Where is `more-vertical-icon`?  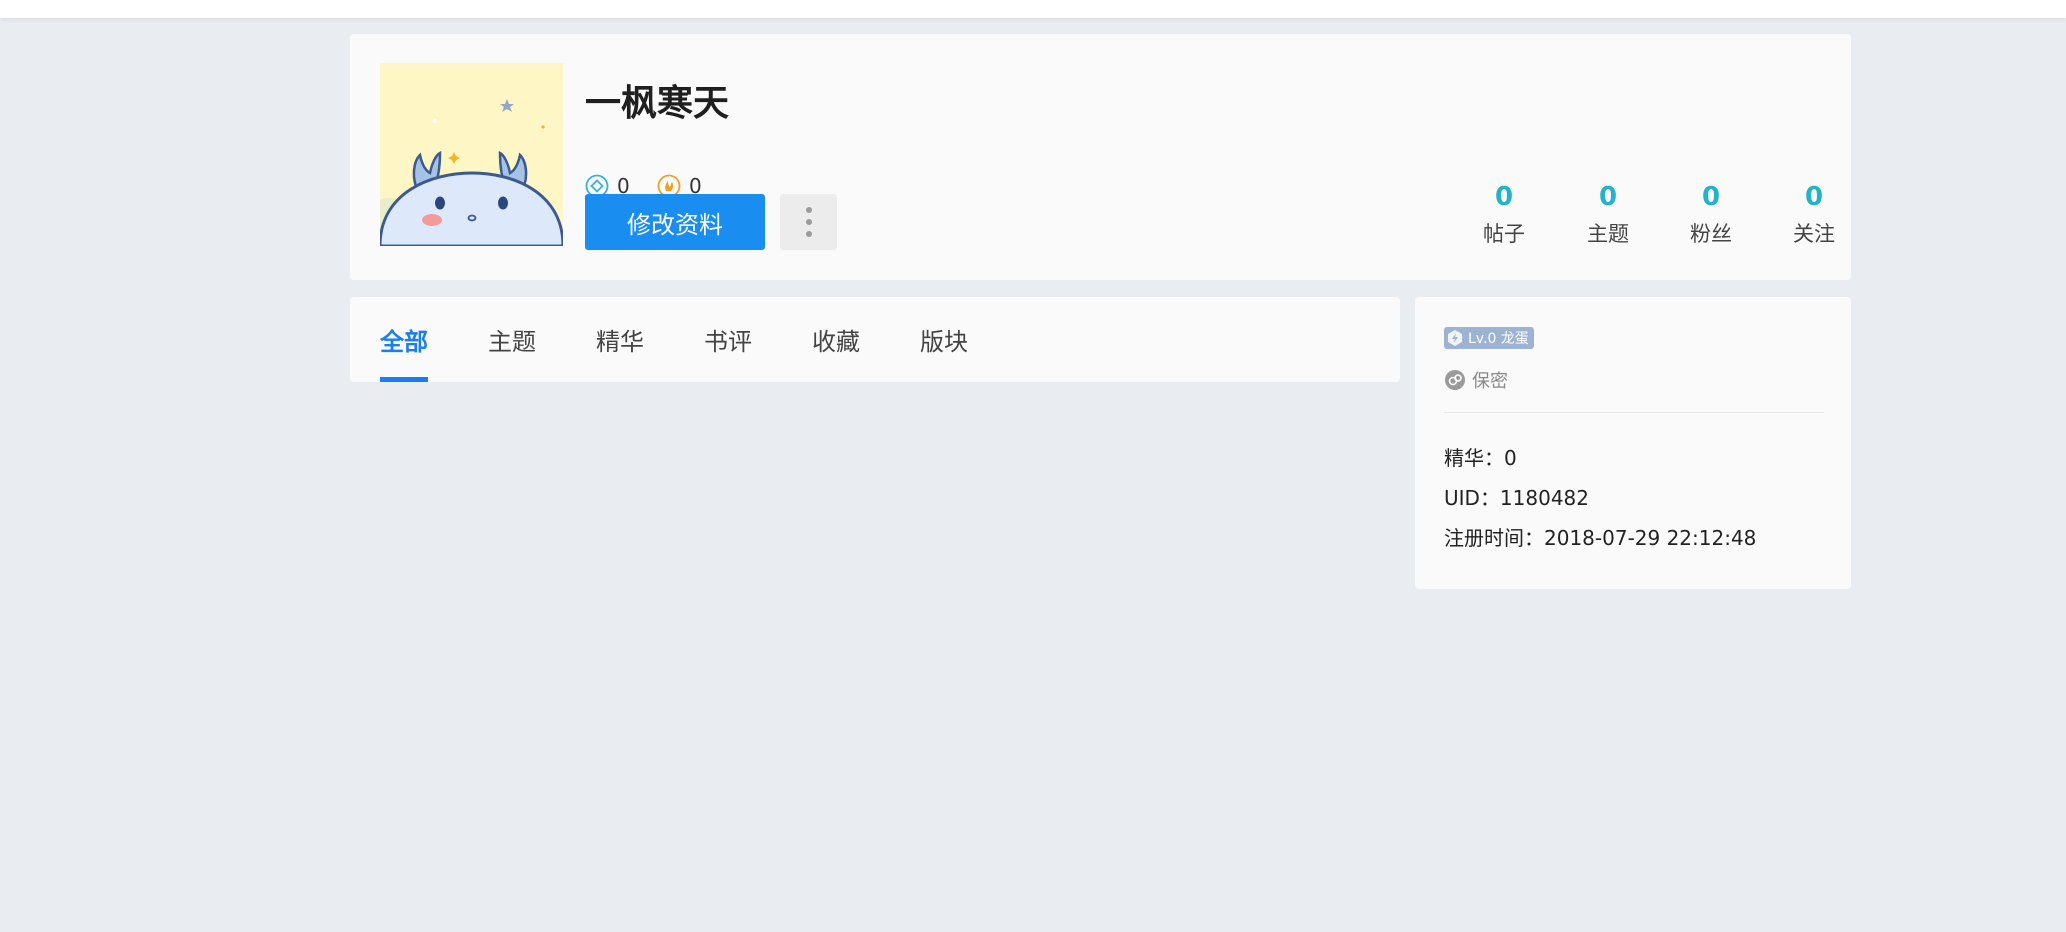 more-vertical-icon is located at coordinates (808, 210).